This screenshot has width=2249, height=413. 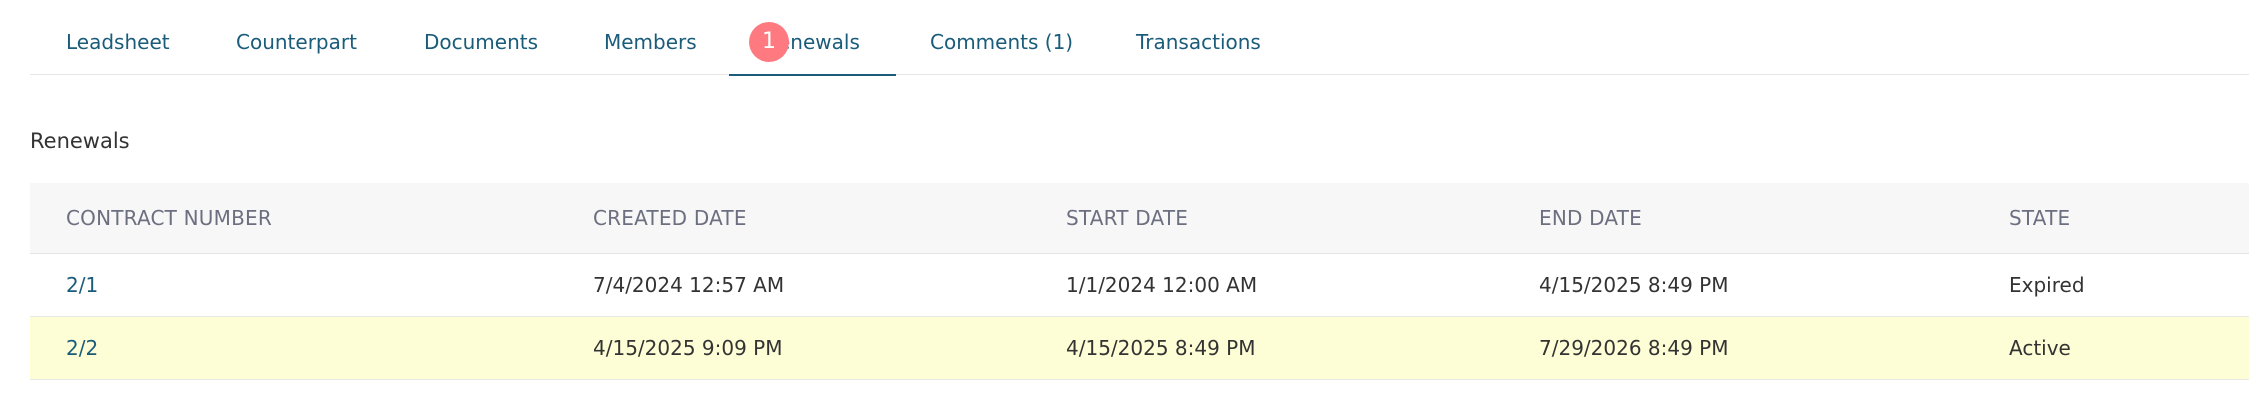 What do you see at coordinates (296, 42) in the screenshot?
I see `tab-counterpart: Counterpart` at bounding box center [296, 42].